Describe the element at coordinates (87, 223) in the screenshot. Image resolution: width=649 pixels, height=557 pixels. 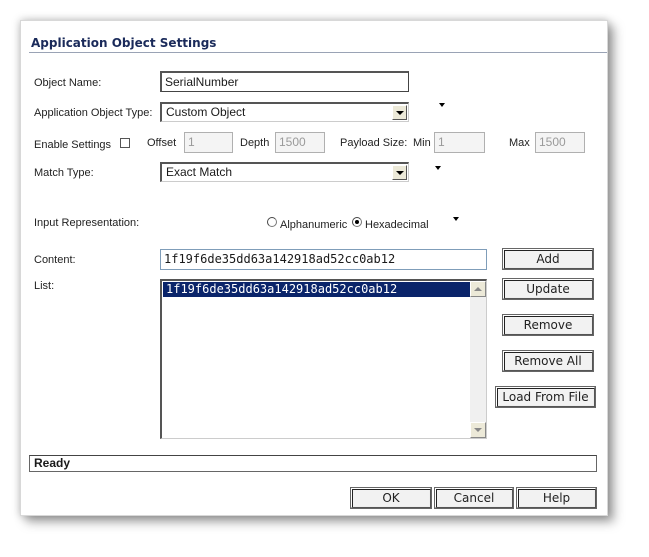
I see `input-representation-label: Input Representation:` at that location.